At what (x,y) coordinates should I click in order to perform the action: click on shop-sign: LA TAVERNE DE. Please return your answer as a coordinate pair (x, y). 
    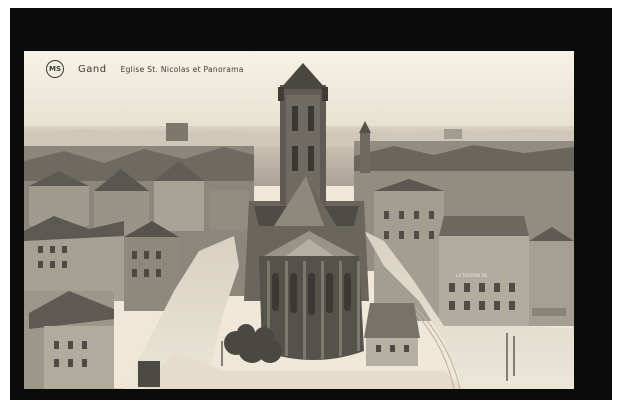
    Looking at the image, I should click on (472, 275).